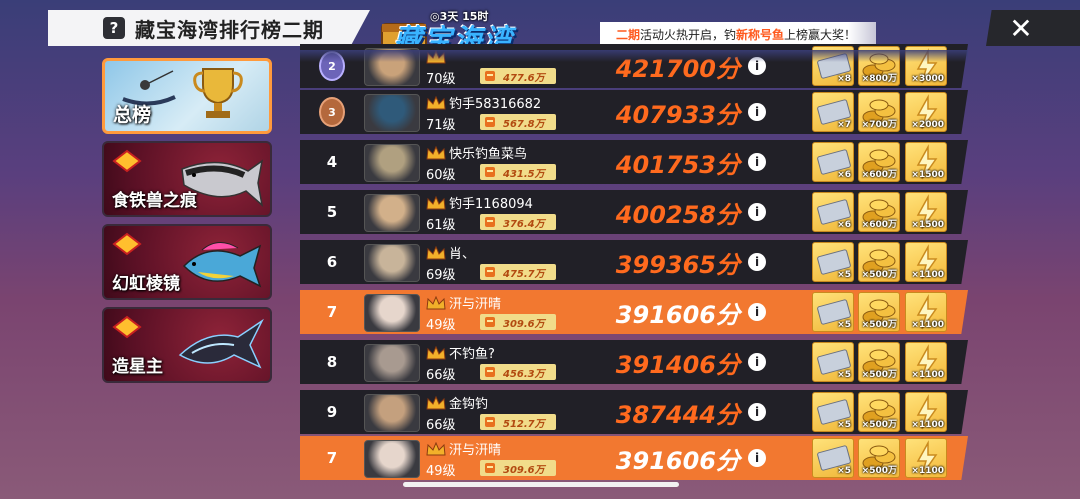 This screenshot has height=499, width=1080. I want to click on banner-highlight-2: 新称号鱼, so click(760, 34).